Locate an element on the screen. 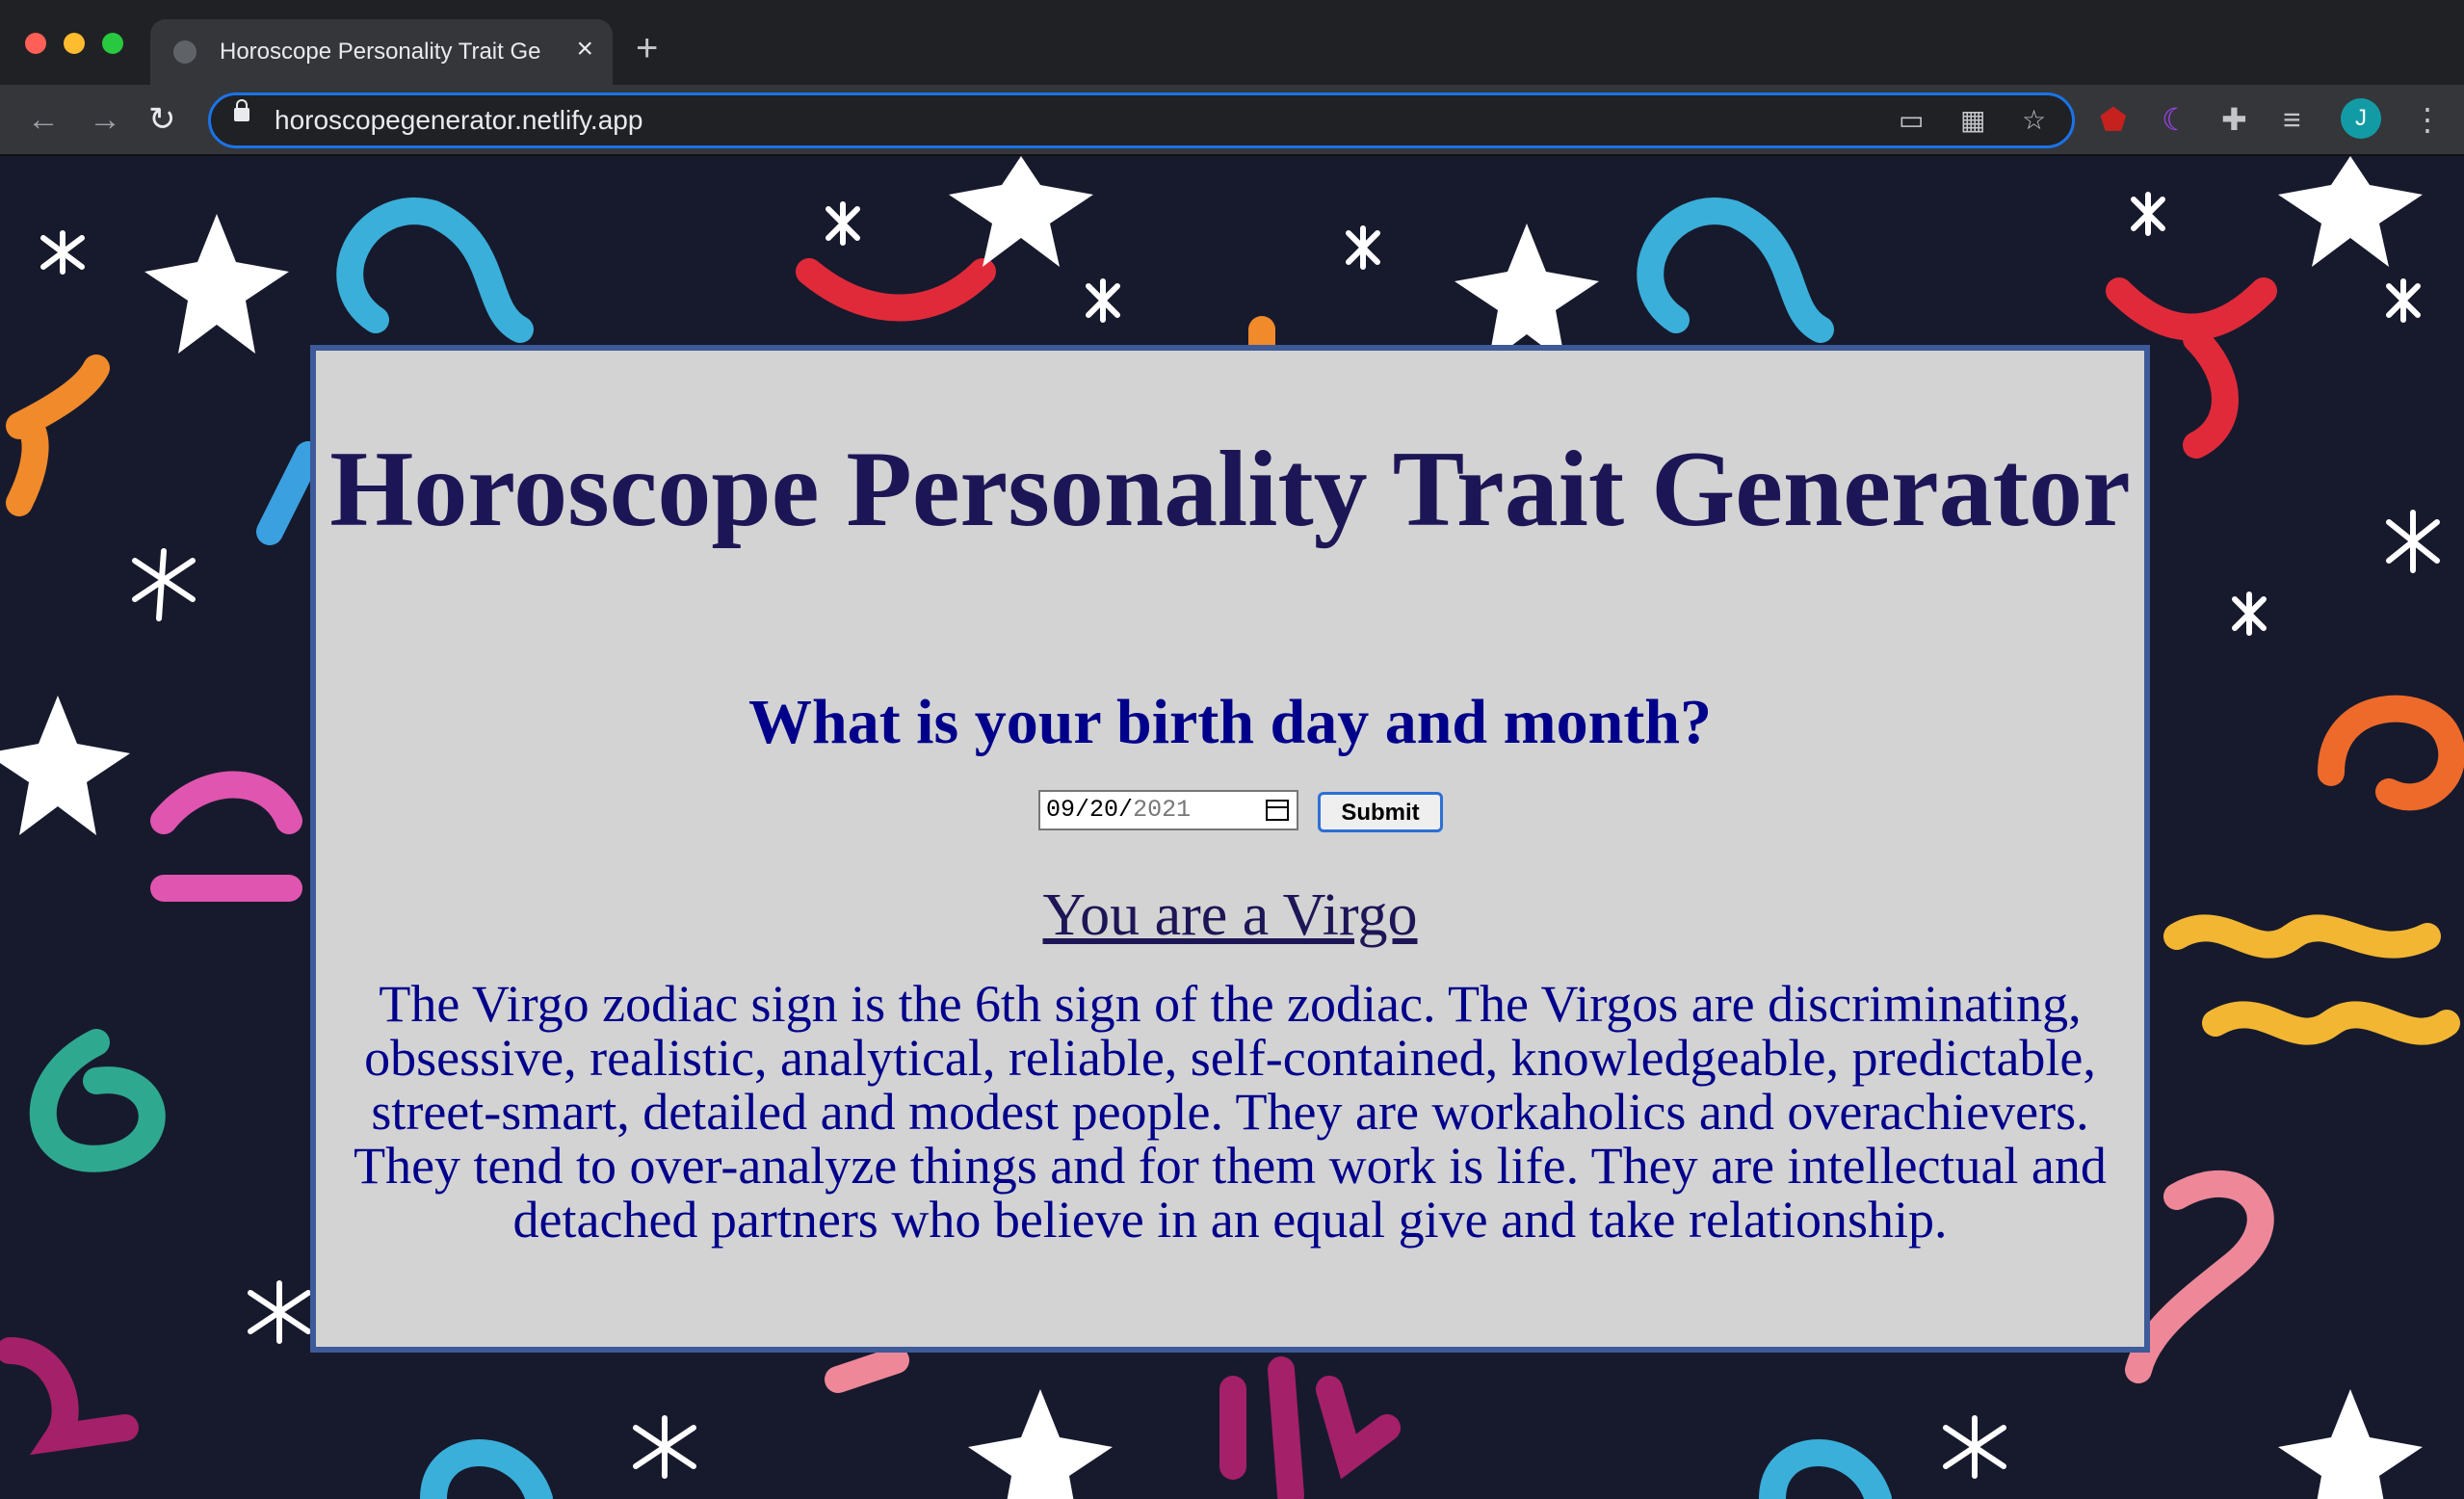 This screenshot has width=2464, height=1499. date-year: 2021 is located at coordinates (1162, 810).